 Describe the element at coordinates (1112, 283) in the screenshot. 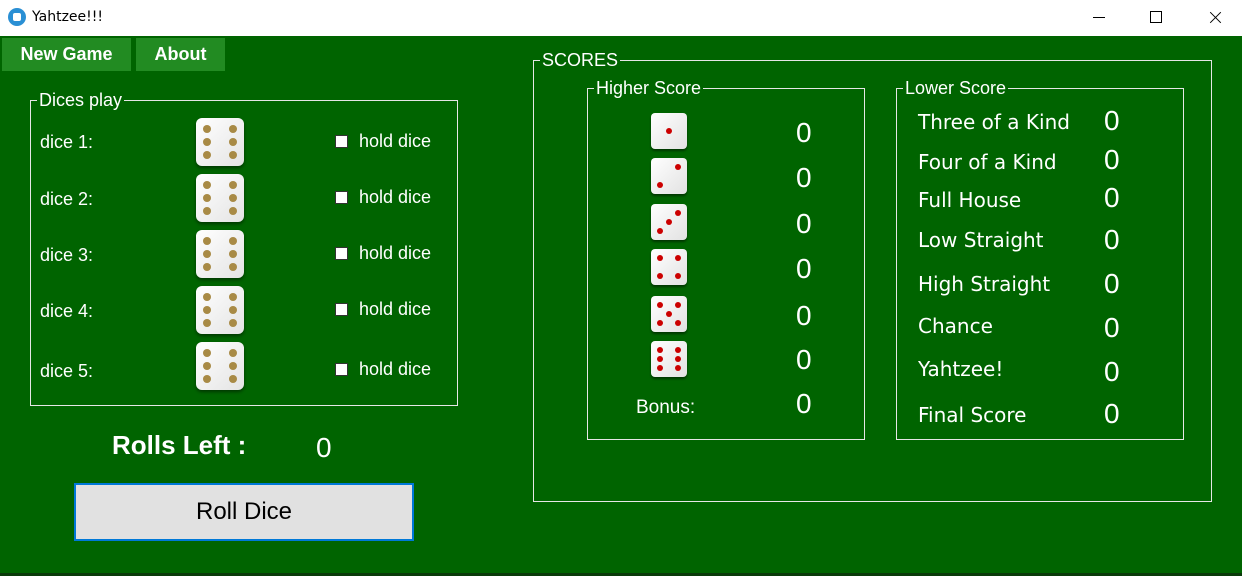

I see `high-straight-score: 0` at that location.